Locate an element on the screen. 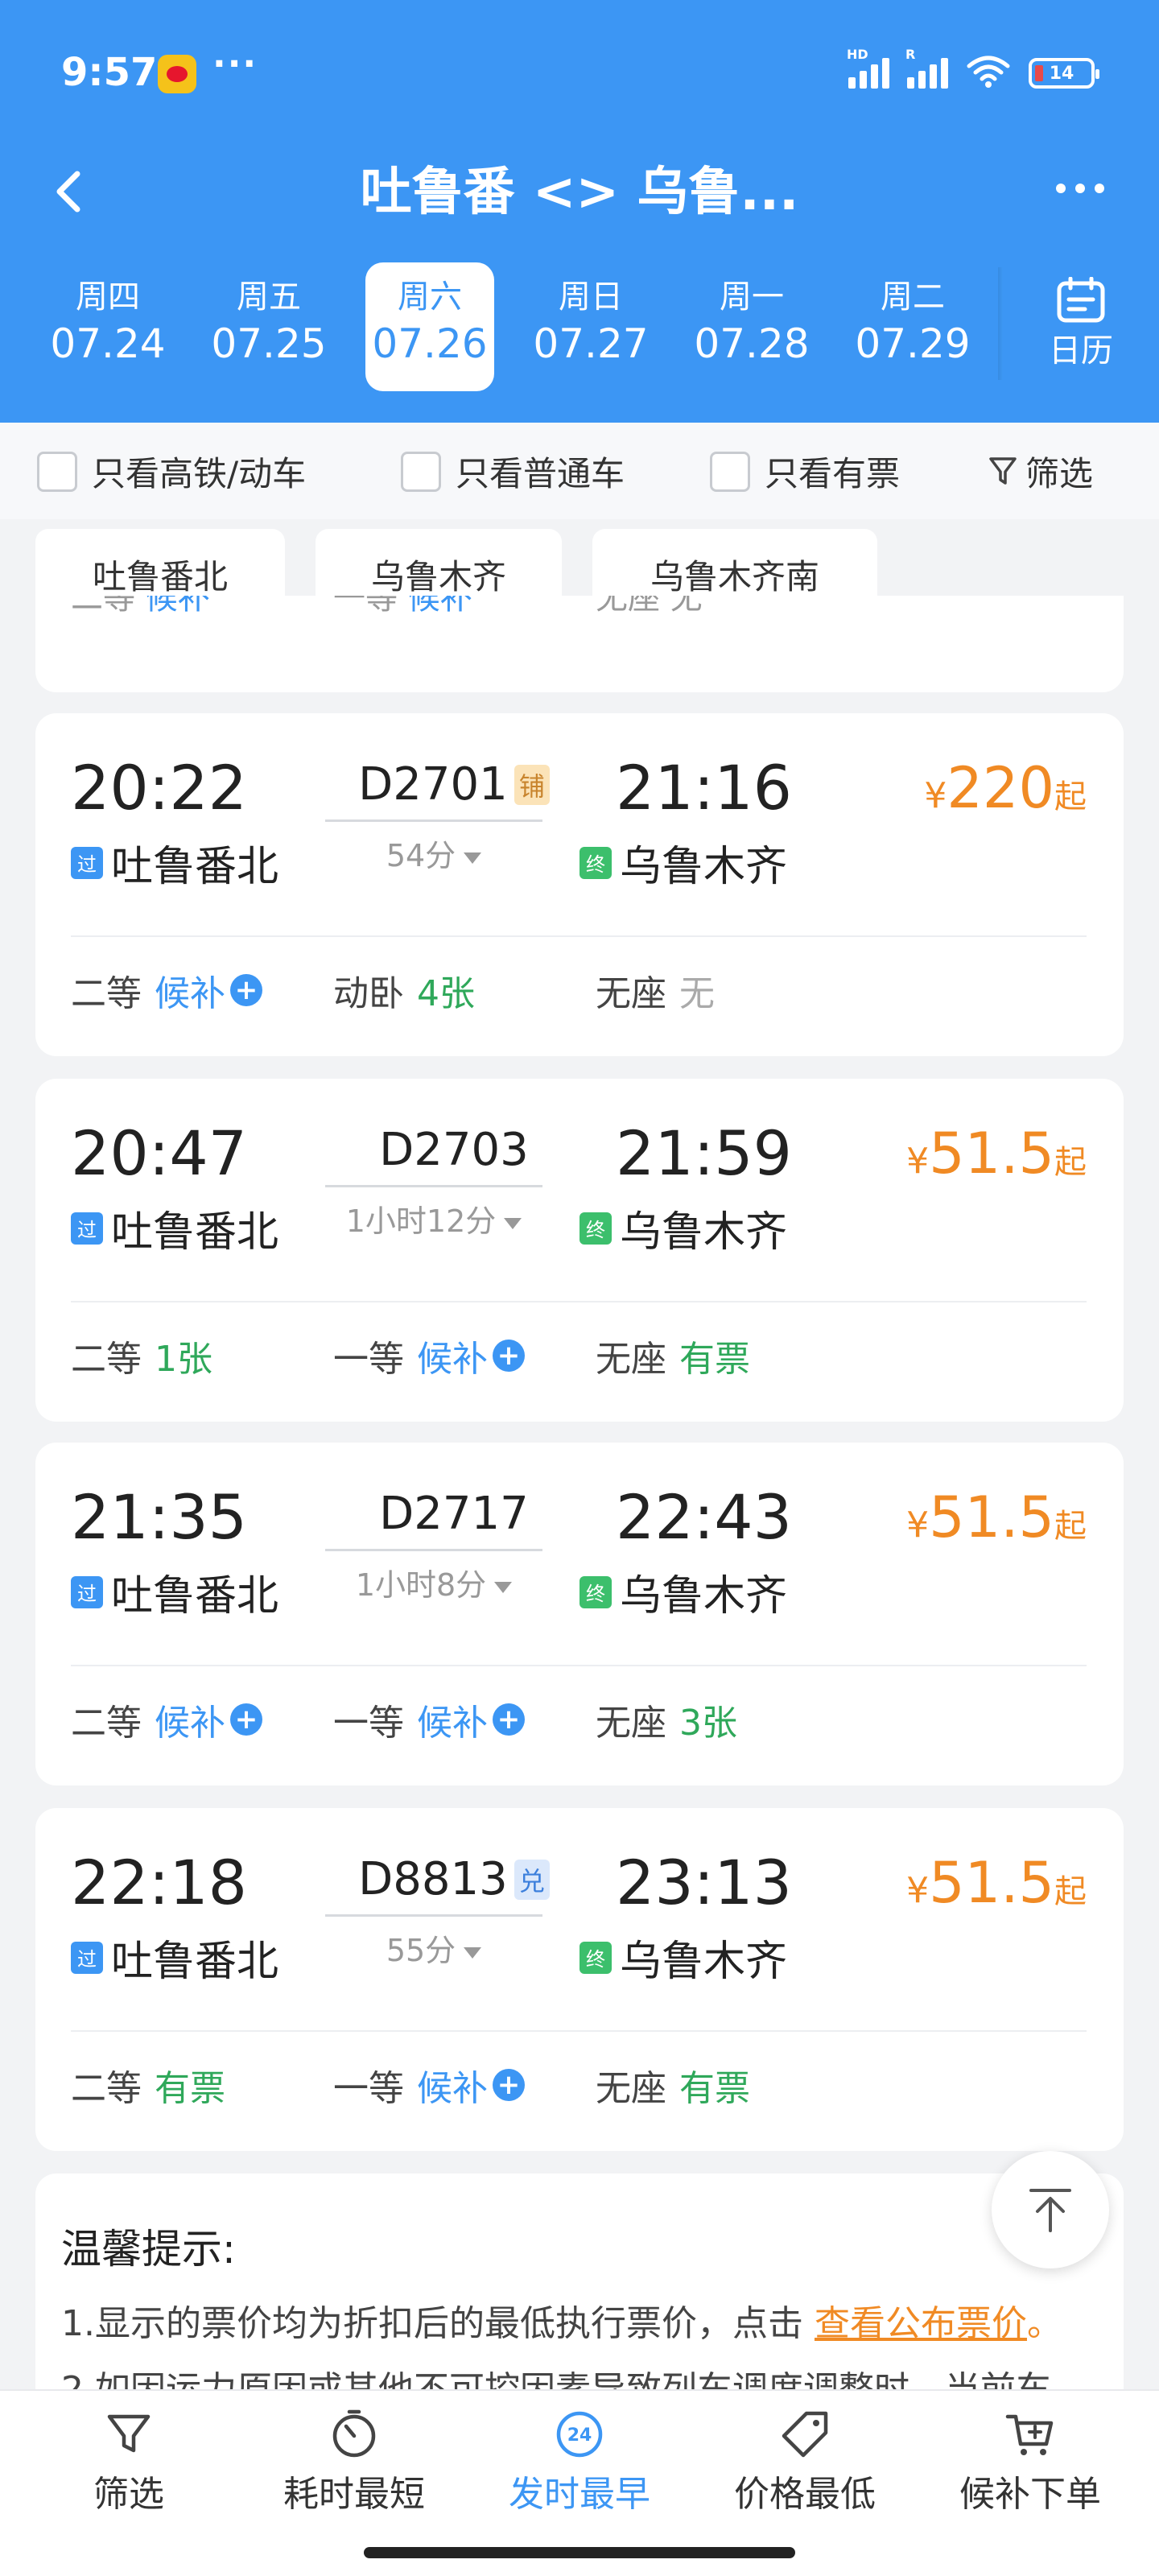  seat-info: 无座 无 is located at coordinates (655, 990).